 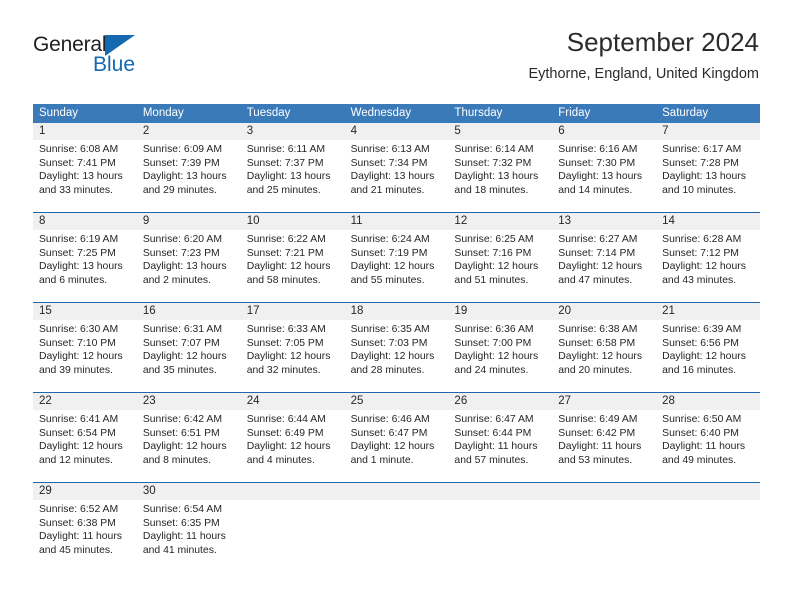 What do you see at coordinates (283, 190) in the screenshot?
I see `daylight-text-line2: and 25 minutes.` at bounding box center [283, 190].